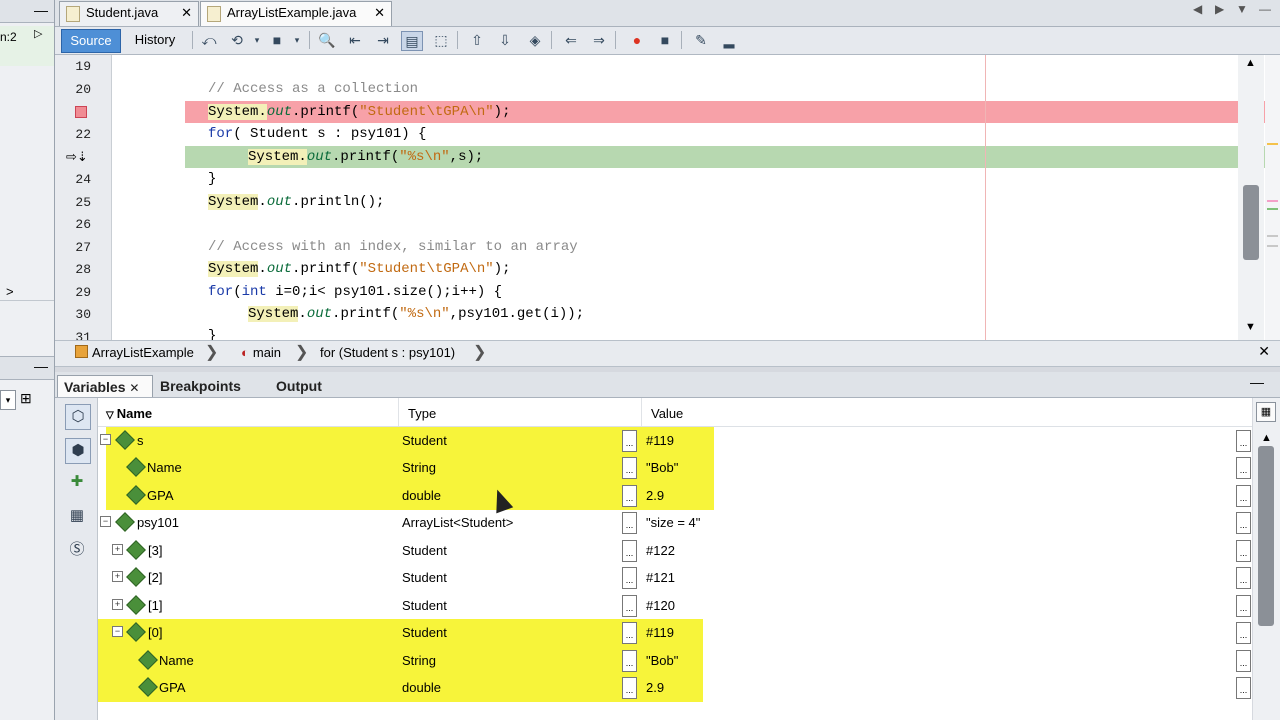 This screenshot has width=1280, height=720. I want to click on start-macro-icon: ●, so click(637, 40).